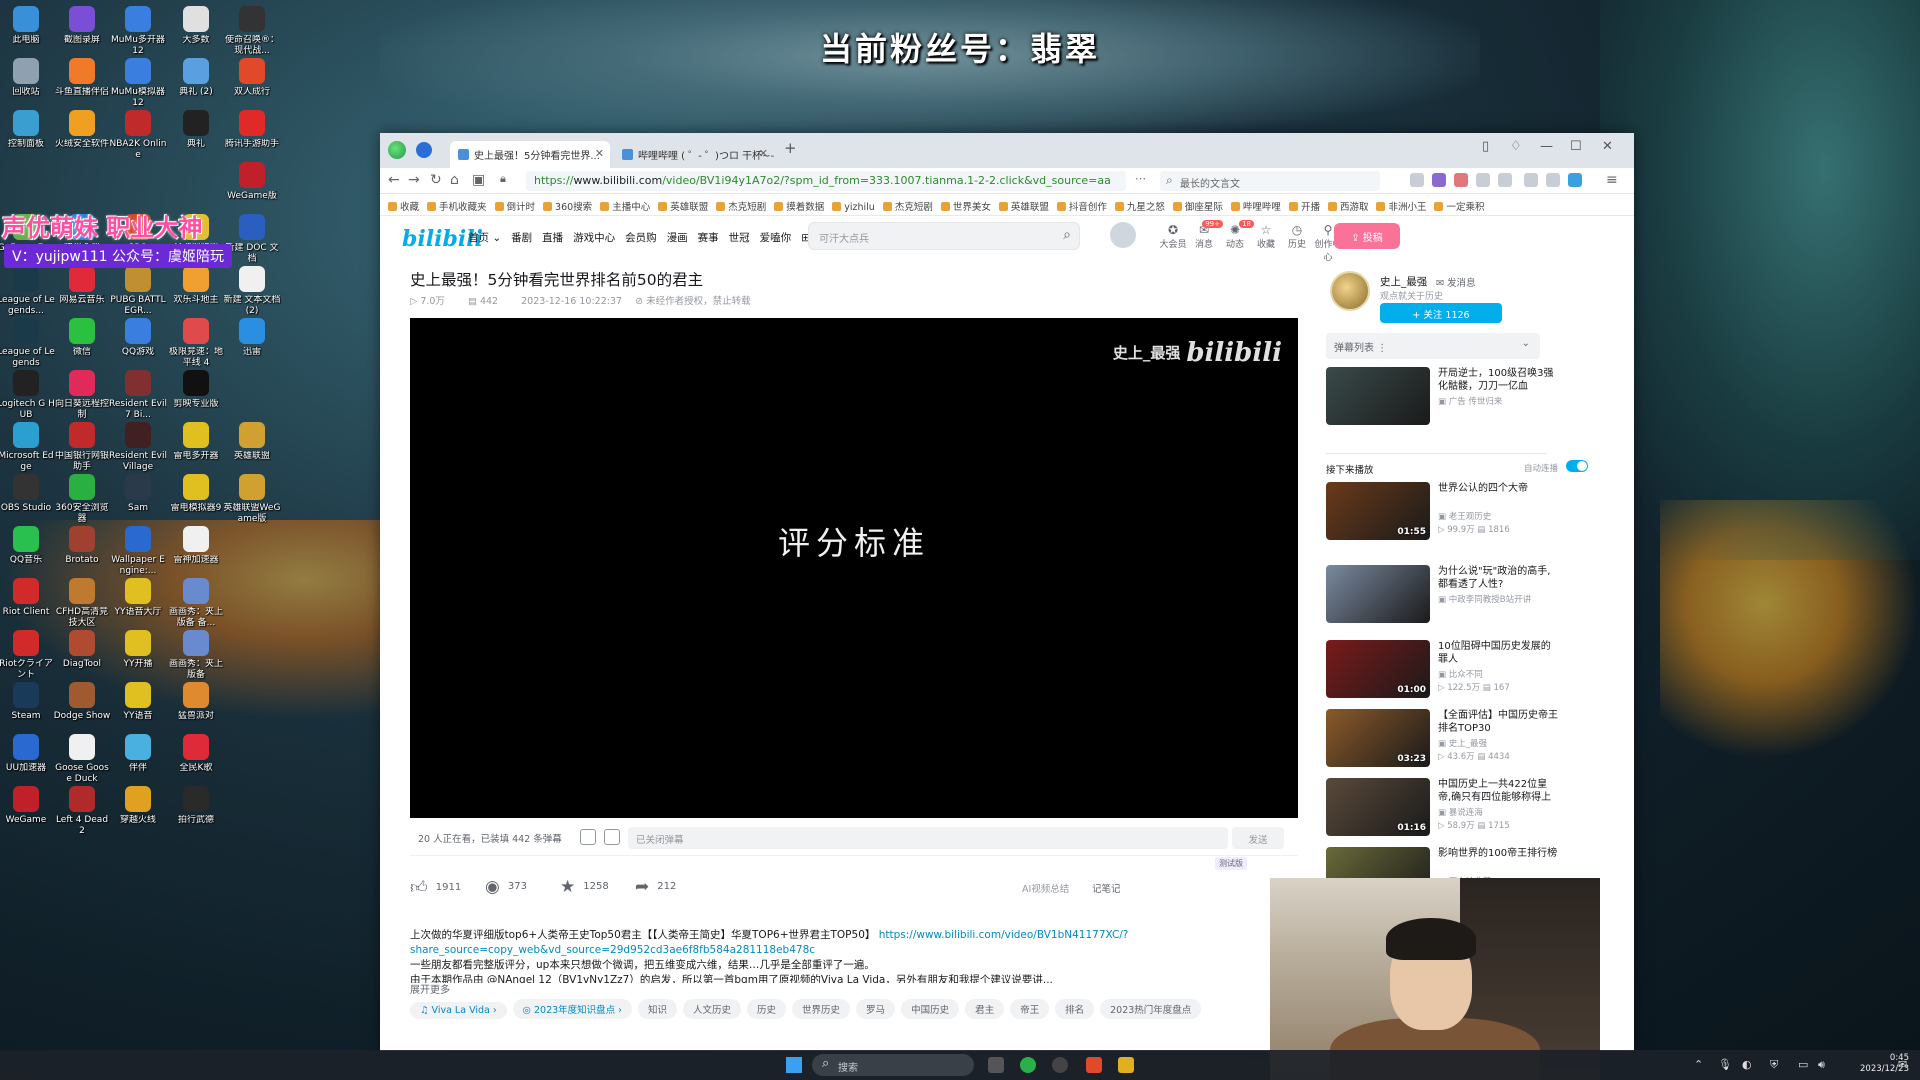  Describe the element at coordinates (82, 130) in the screenshot. I see `desktop-icon: 火绒安全软件` at that location.